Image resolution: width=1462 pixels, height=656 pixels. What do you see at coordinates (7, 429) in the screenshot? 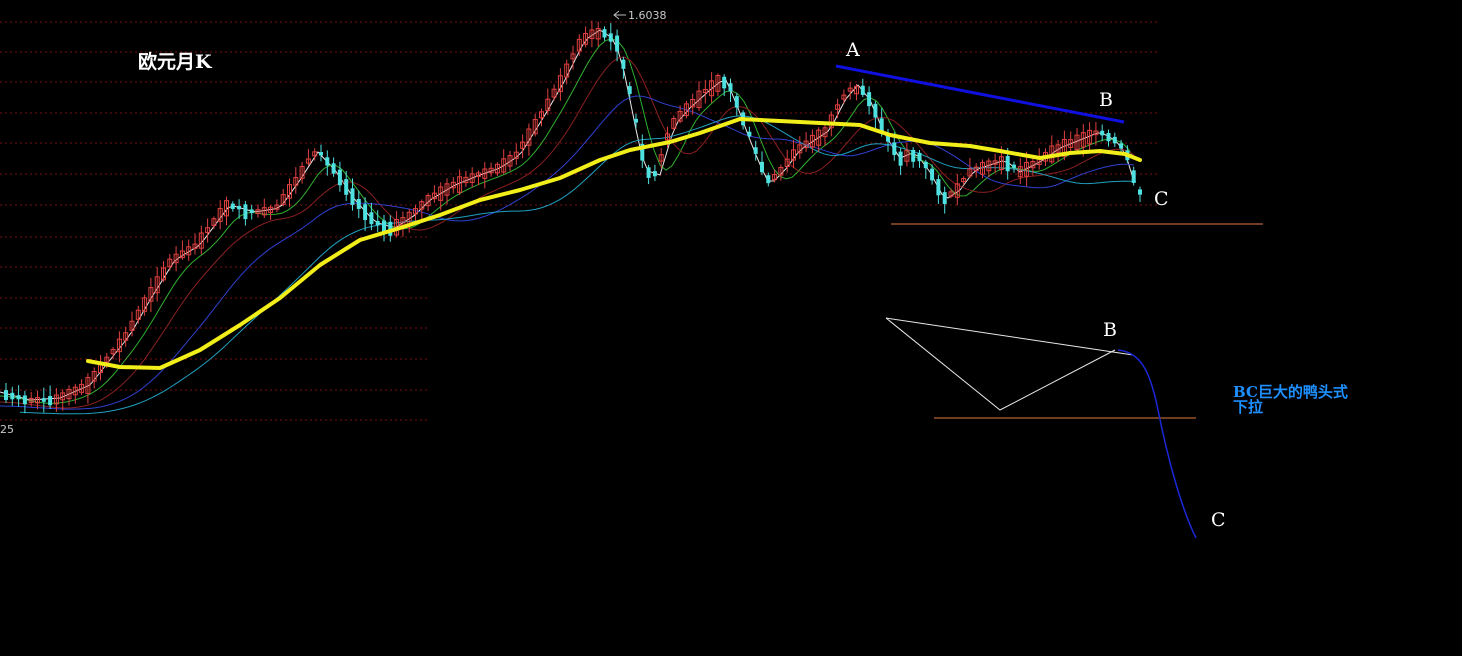
I see `left-tick-label: 25` at bounding box center [7, 429].